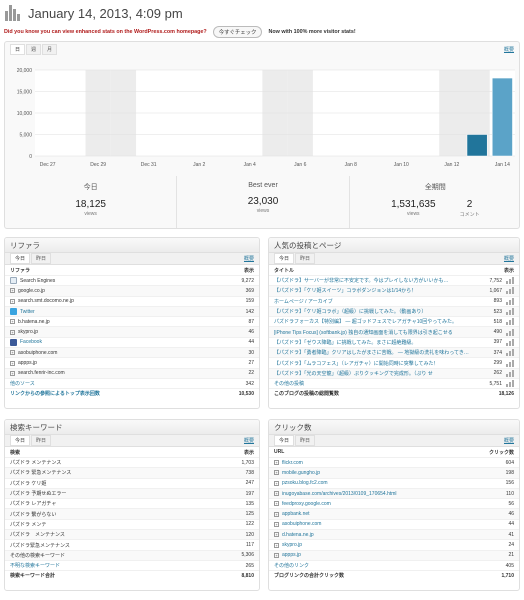  I want to click on table-row: 不明な検索キーワード 265, so click(132, 564).